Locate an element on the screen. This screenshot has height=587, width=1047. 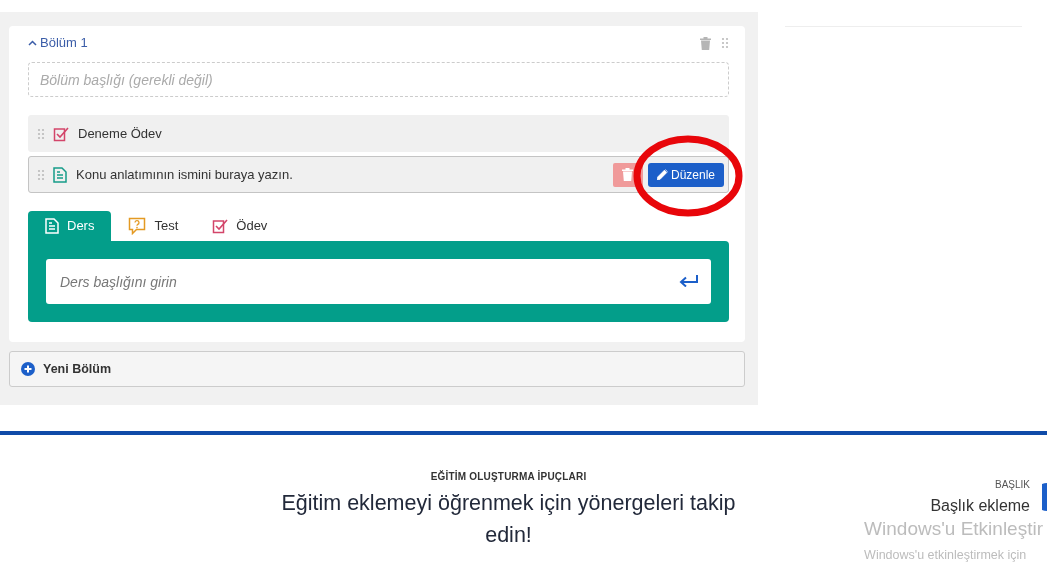
tips-eyebrow: EĞİTİM OLUŞTURMA İPUÇLARI is located at coordinates (508, 476).